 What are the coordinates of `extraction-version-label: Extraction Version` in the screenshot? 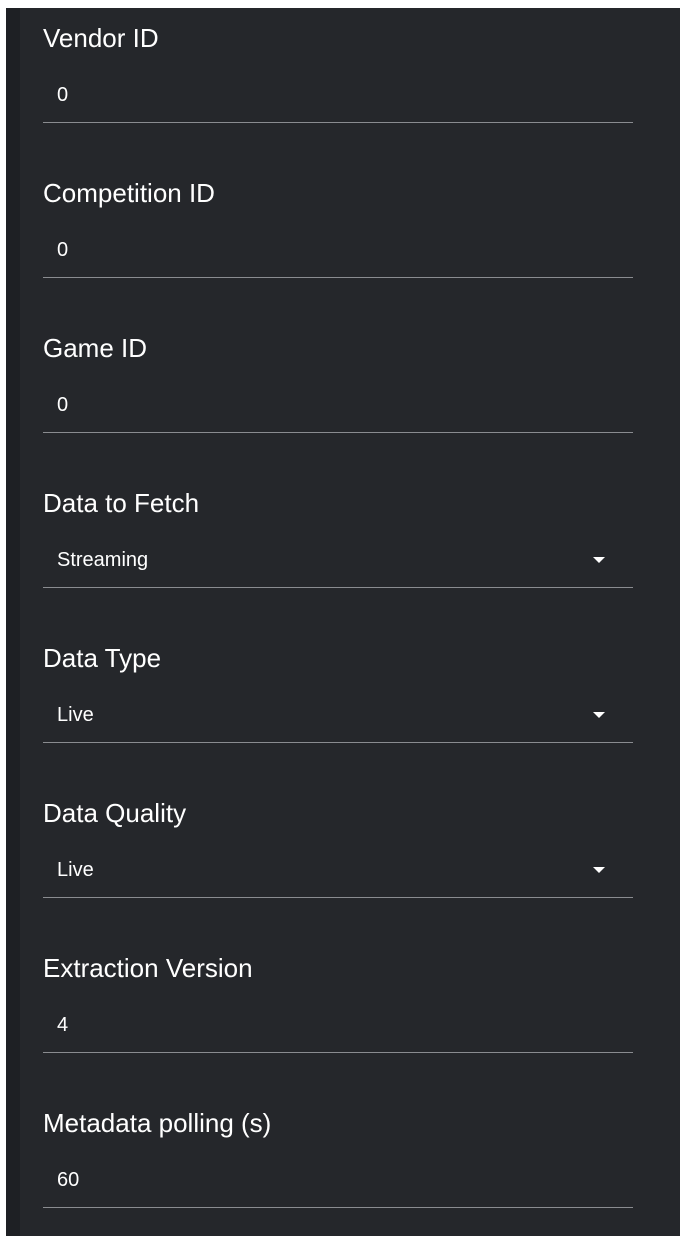 It's located at (148, 968).